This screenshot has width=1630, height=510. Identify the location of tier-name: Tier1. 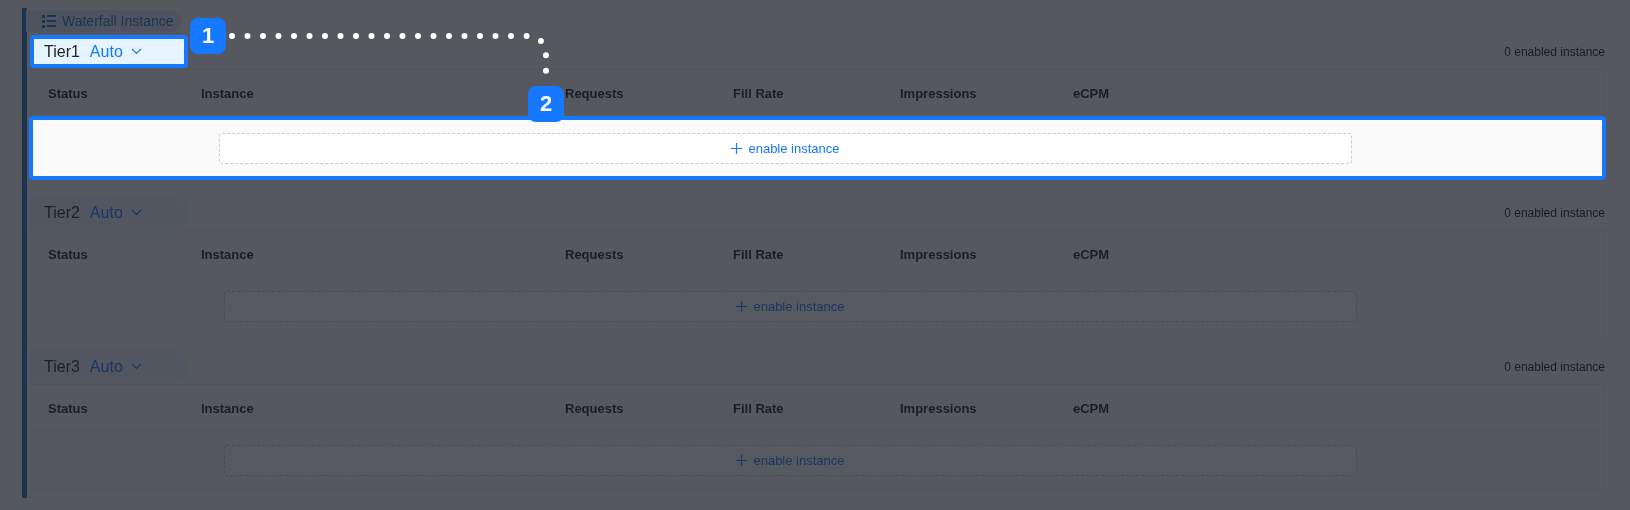
(62, 51).